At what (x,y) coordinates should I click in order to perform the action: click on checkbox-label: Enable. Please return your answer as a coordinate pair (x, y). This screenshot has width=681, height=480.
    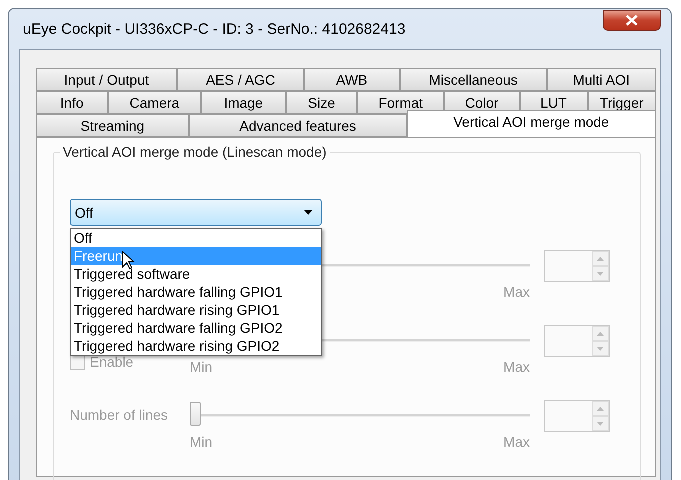
    Looking at the image, I should click on (112, 362).